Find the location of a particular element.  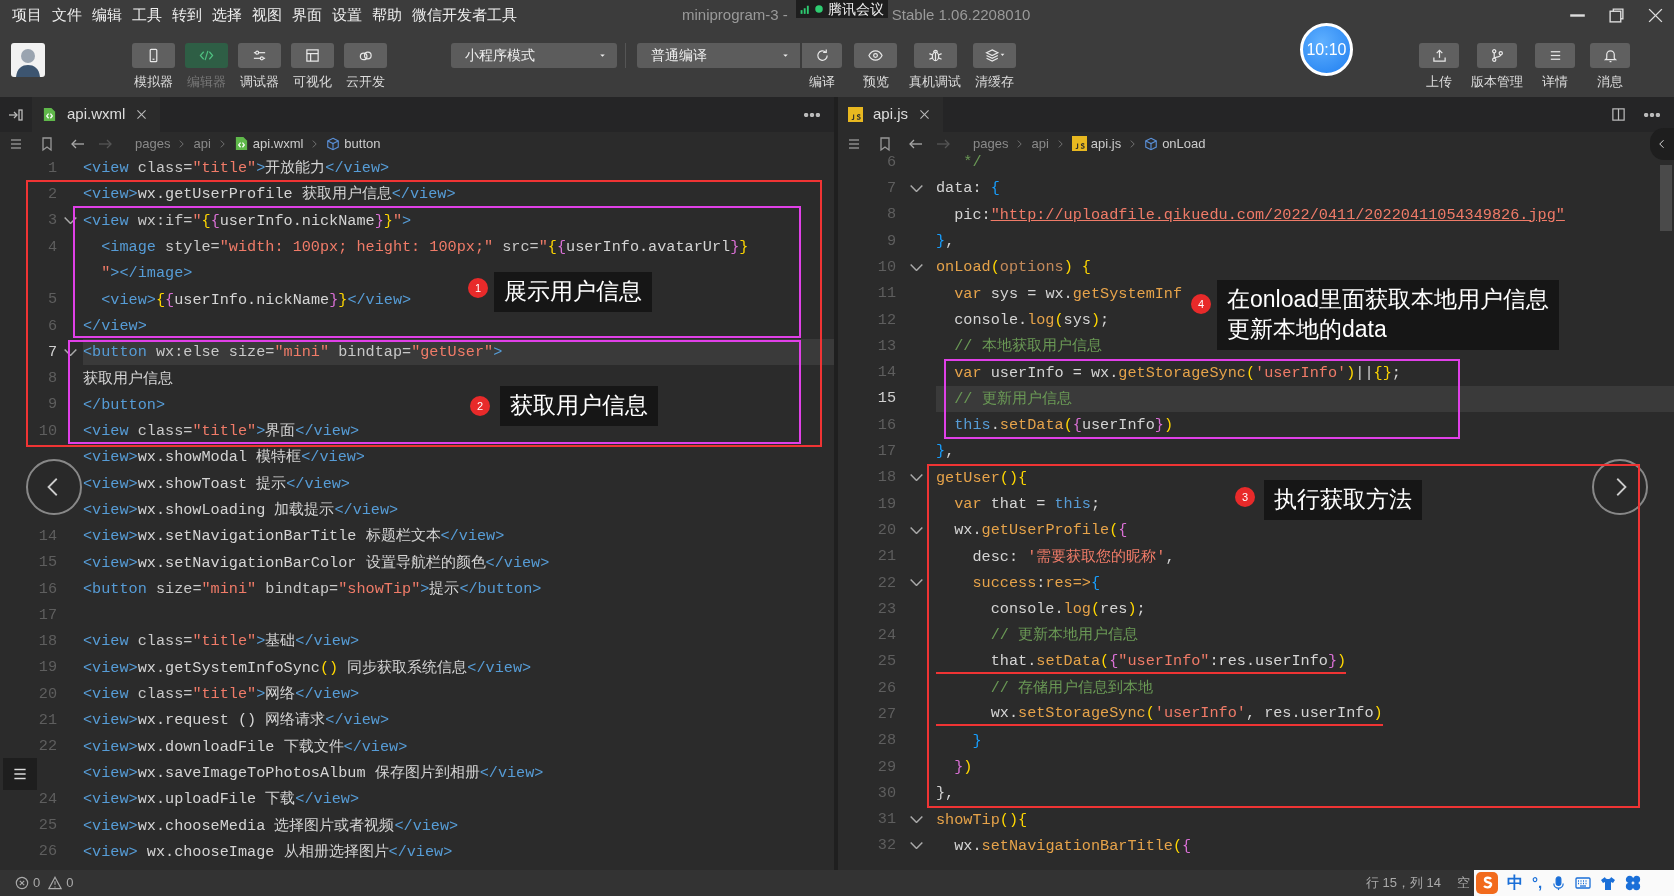

cube-icon is located at coordinates (333, 143).